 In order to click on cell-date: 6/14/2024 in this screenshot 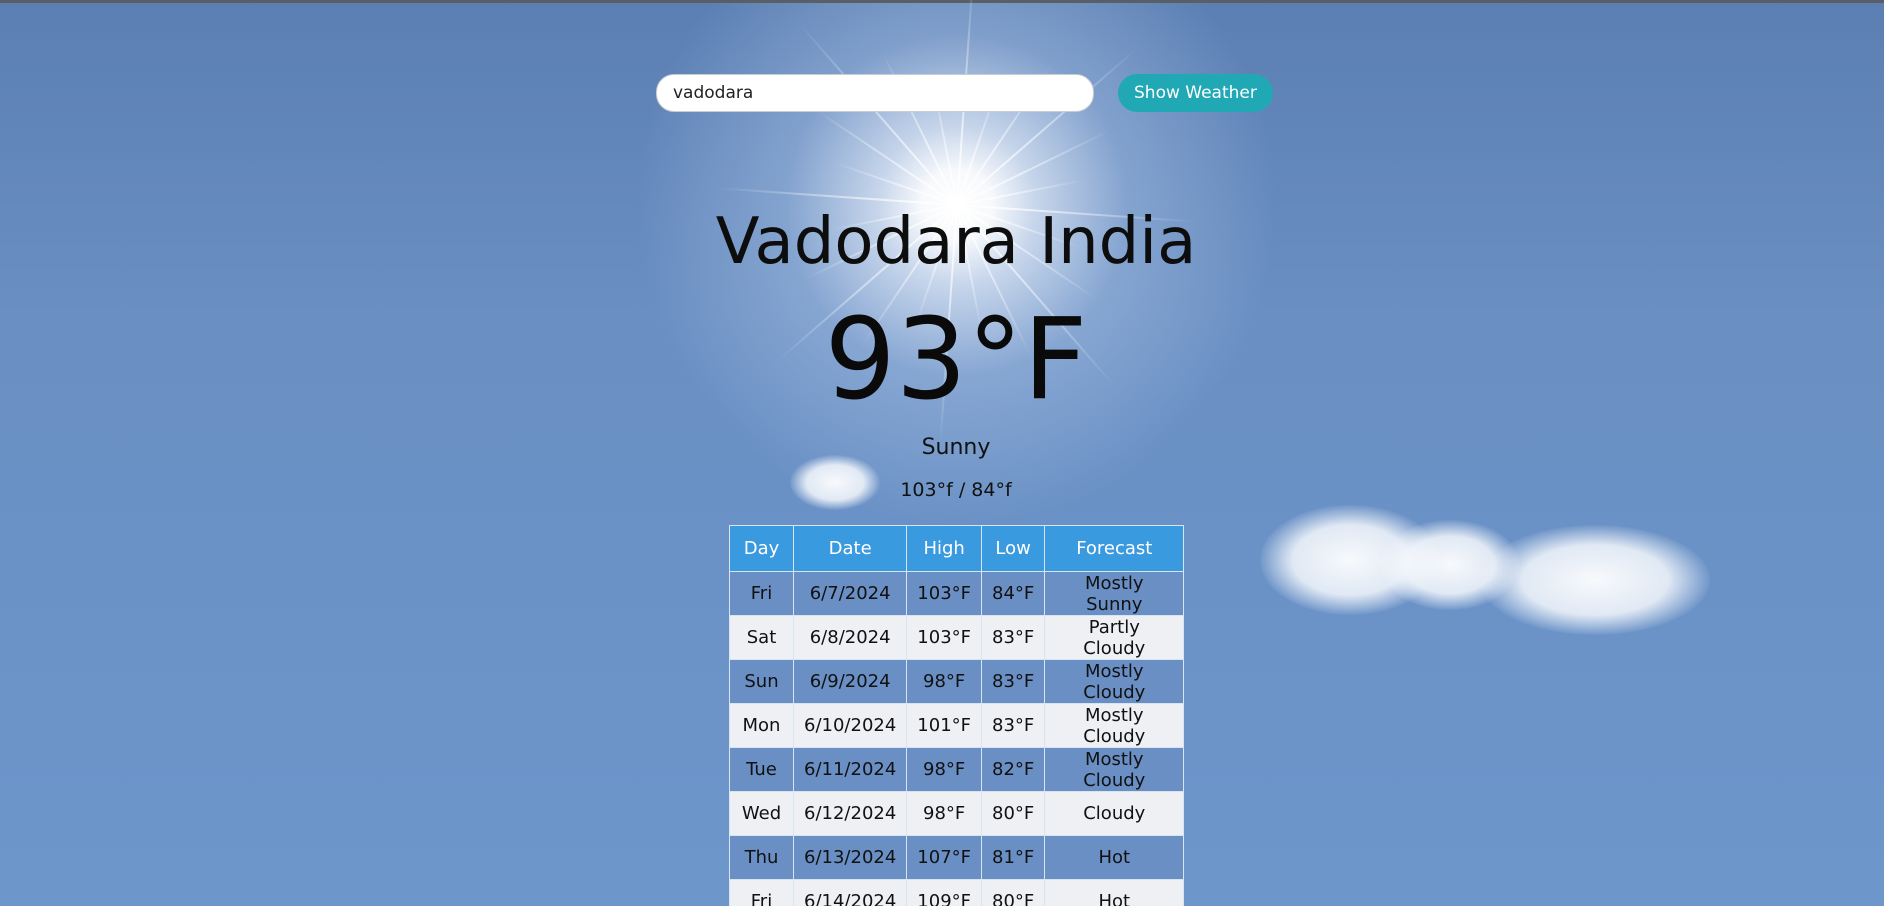, I will do `click(850, 892)`.